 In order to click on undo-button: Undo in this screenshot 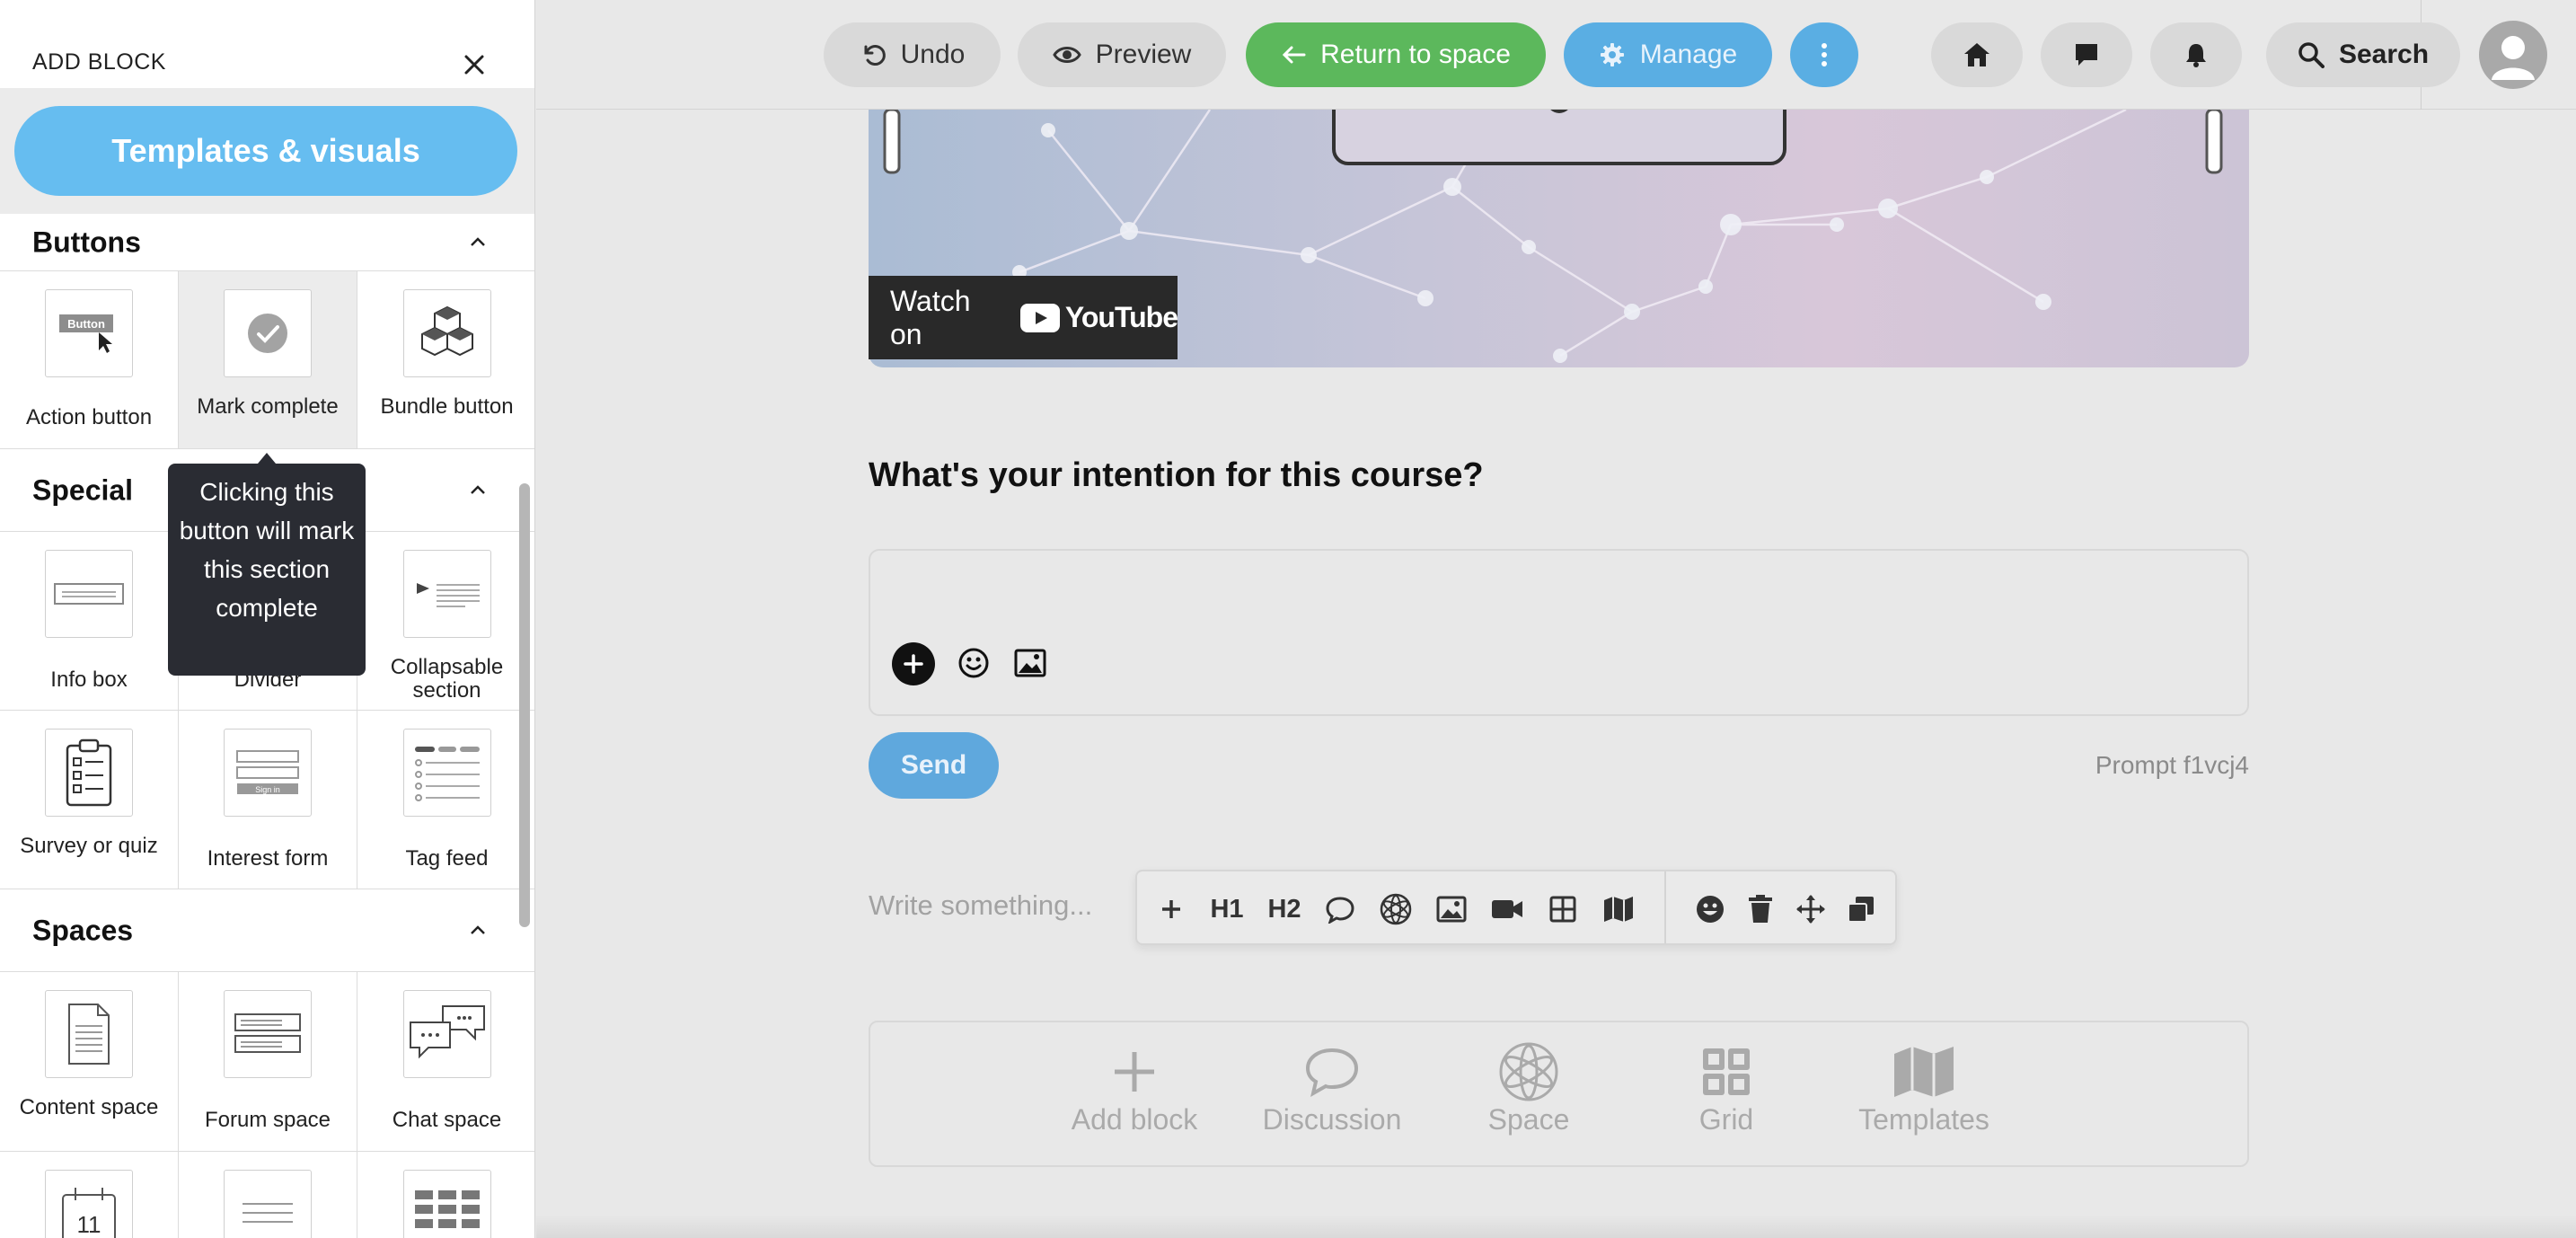, I will do `click(912, 54)`.